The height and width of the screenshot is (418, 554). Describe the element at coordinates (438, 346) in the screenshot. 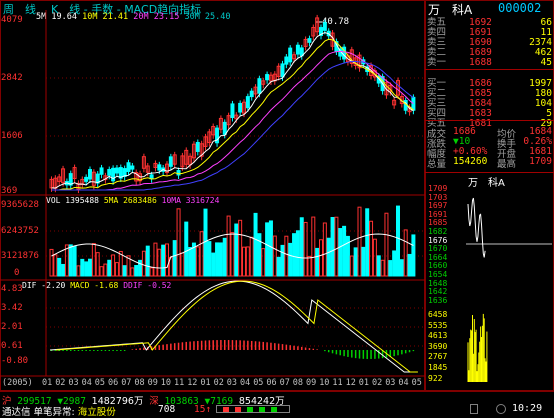

I see `mini-volume-tick: 3690` at that location.